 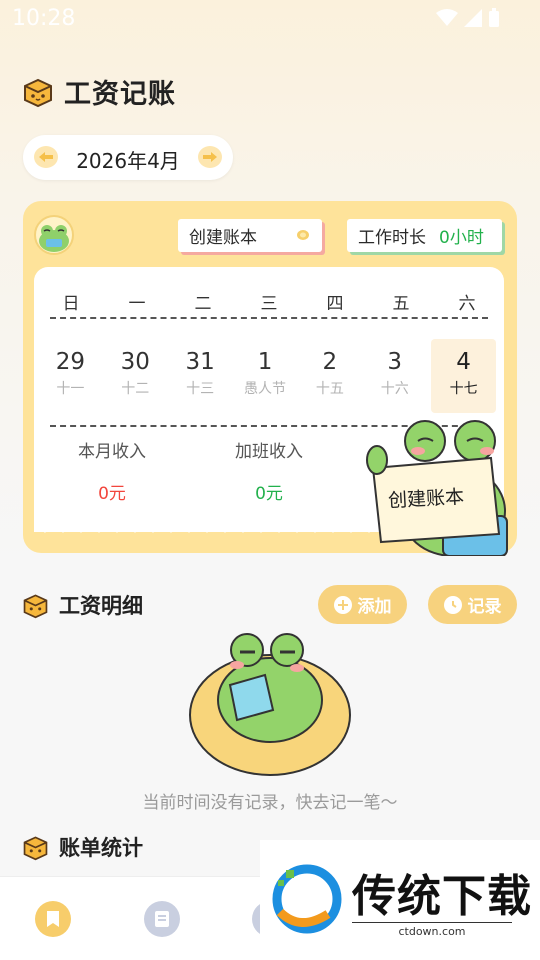 What do you see at coordinates (395, 362) in the screenshot?
I see `day-number: 3` at bounding box center [395, 362].